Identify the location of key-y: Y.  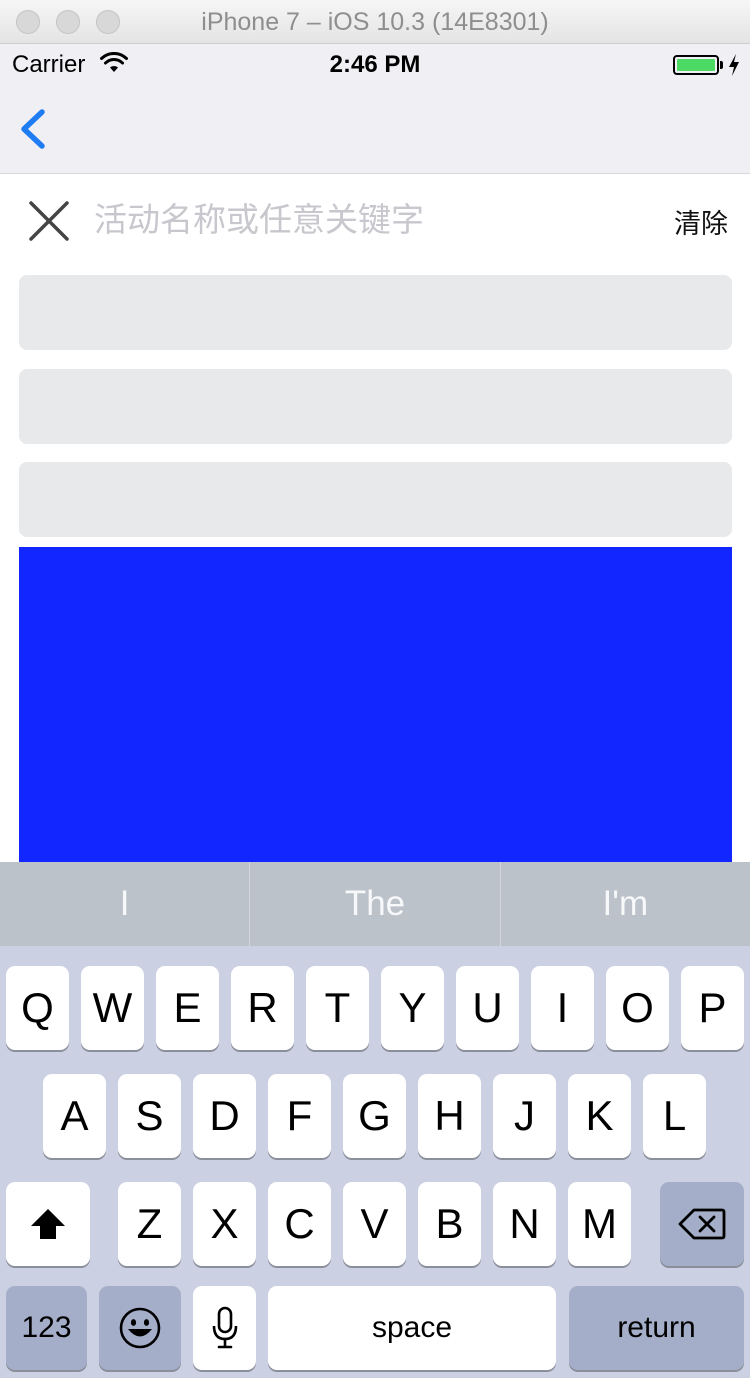
(412, 1008).